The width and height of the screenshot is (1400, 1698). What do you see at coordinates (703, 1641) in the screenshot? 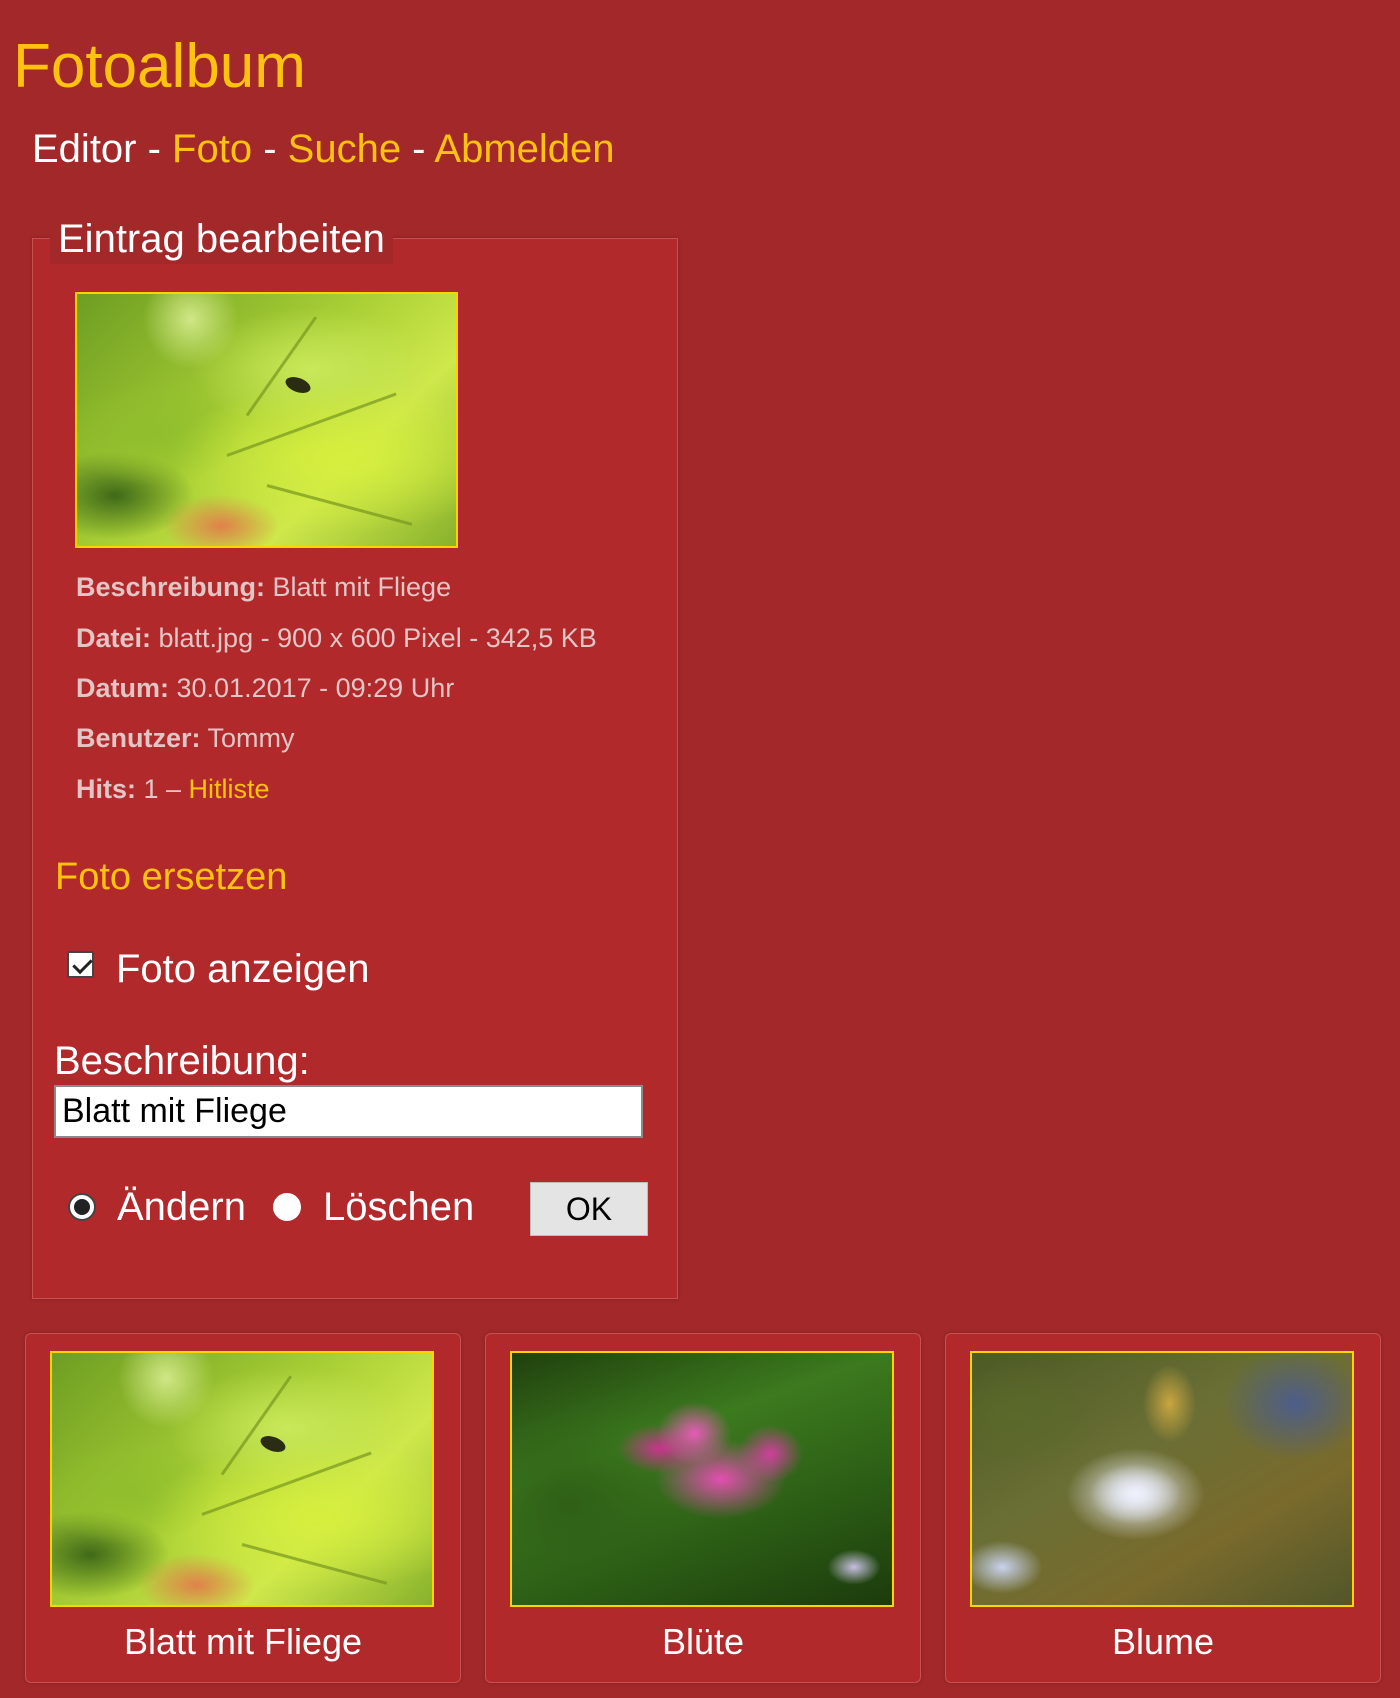
I see `gallery-caption: Blüte` at bounding box center [703, 1641].